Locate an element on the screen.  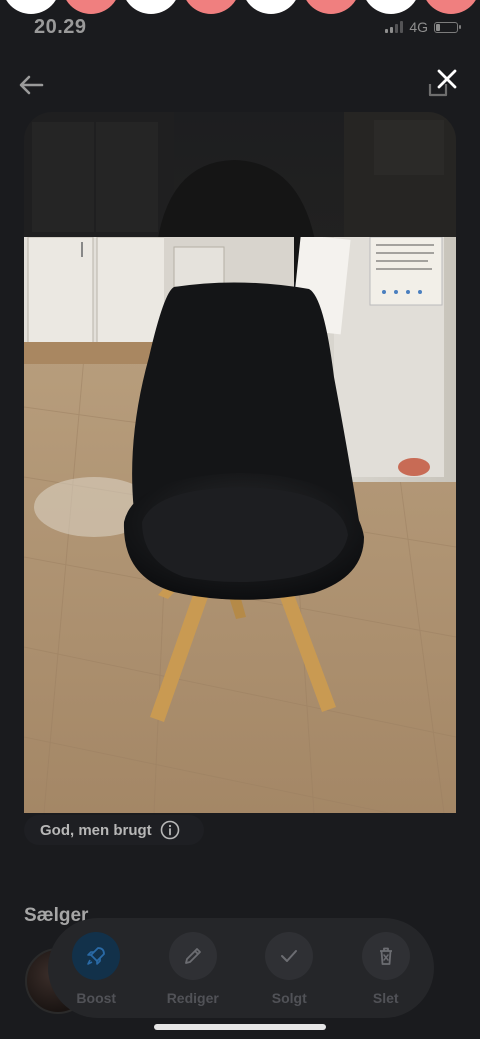
sold-circle is located at coordinates (289, 956).